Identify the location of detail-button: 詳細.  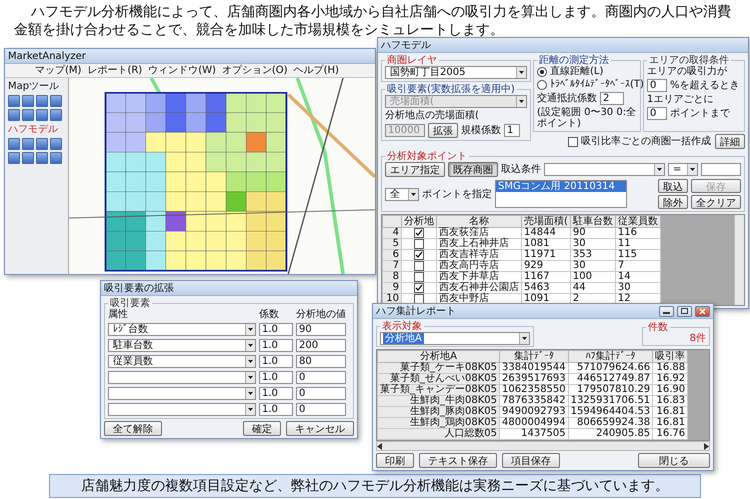
(730, 141).